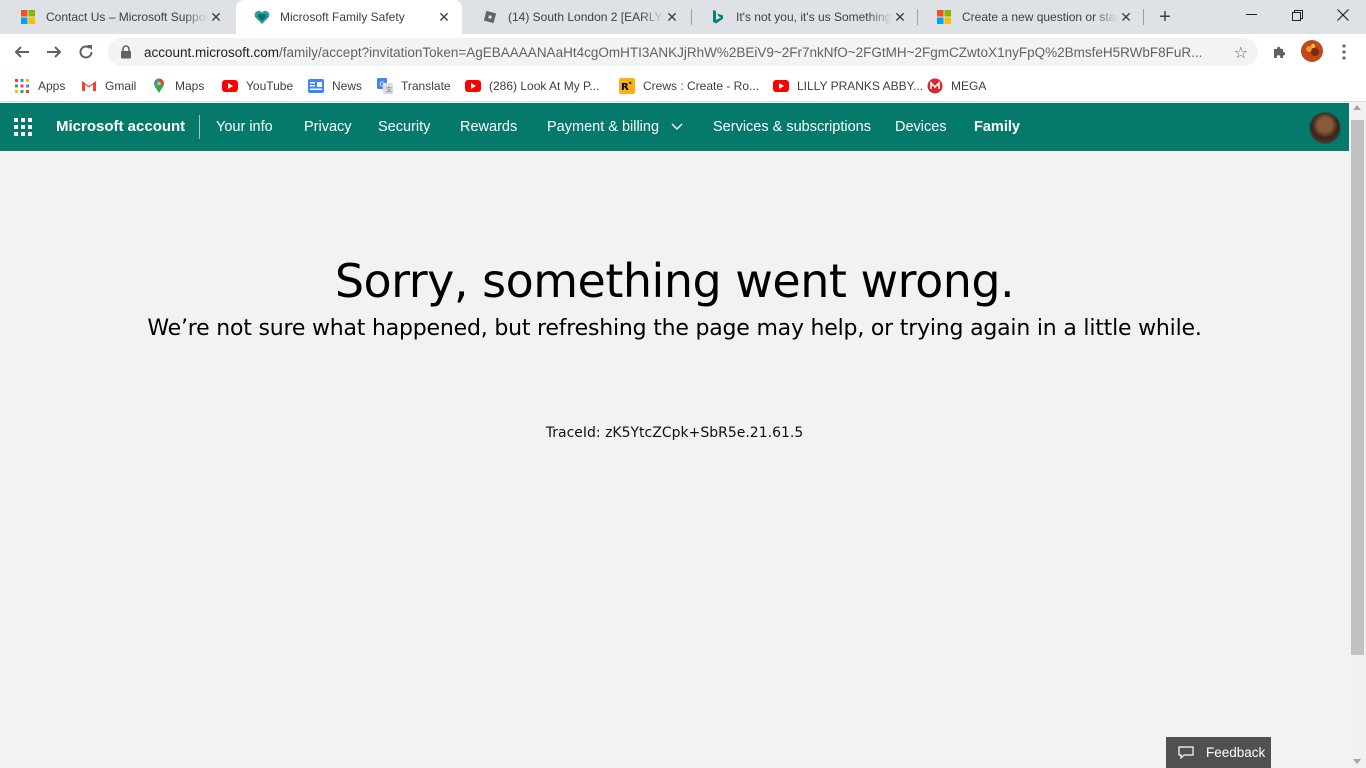 This screenshot has height=768, width=1366. Describe the element at coordinates (270, 86) in the screenshot. I see `bookmark-label: YouTube` at that location.